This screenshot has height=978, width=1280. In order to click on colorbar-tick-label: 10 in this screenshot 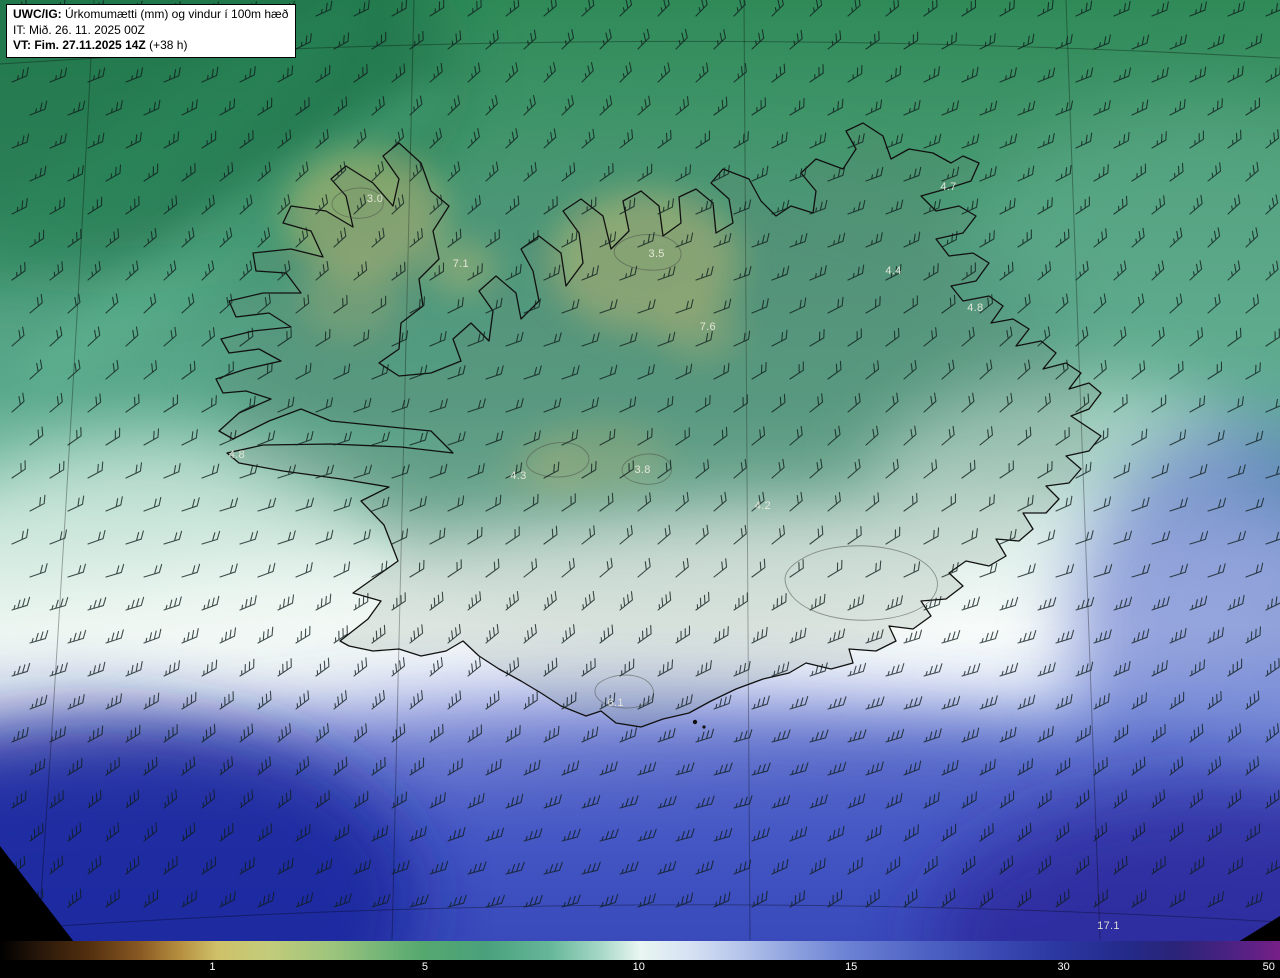, I will do `click(638, 967)`.